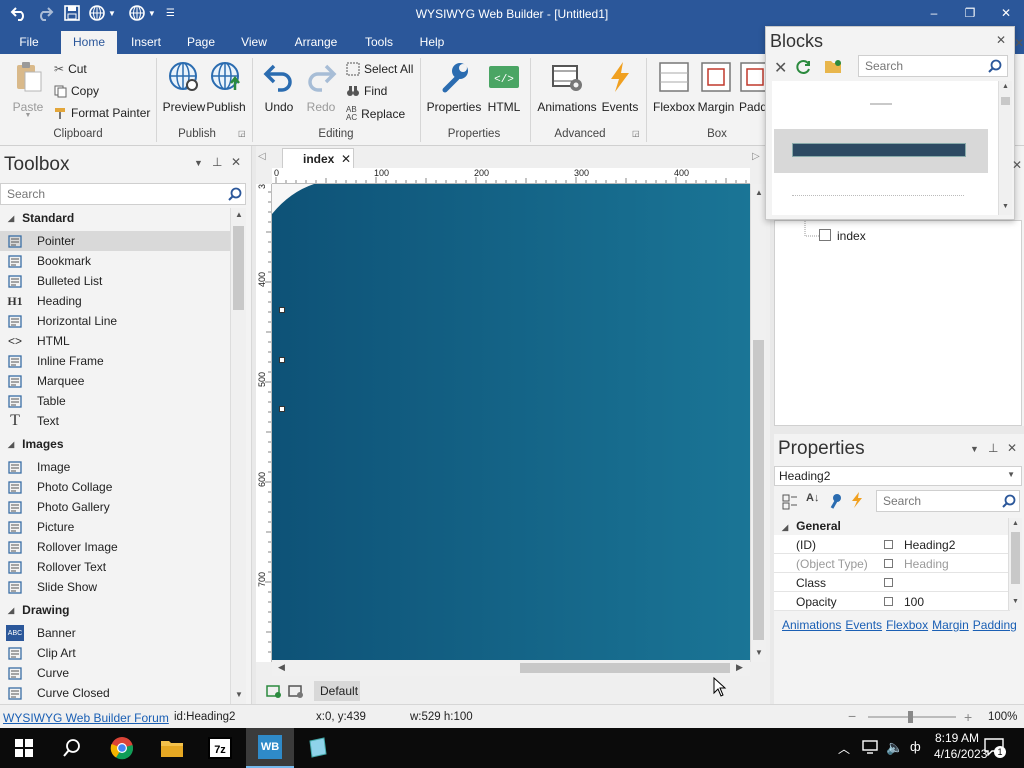 Image resolution: width=1024 pixels, height=768 pixels. Describe the element at coordinates (115, 693) in the screenshot. I see `toolbox-item: Curve Closed` at that location.